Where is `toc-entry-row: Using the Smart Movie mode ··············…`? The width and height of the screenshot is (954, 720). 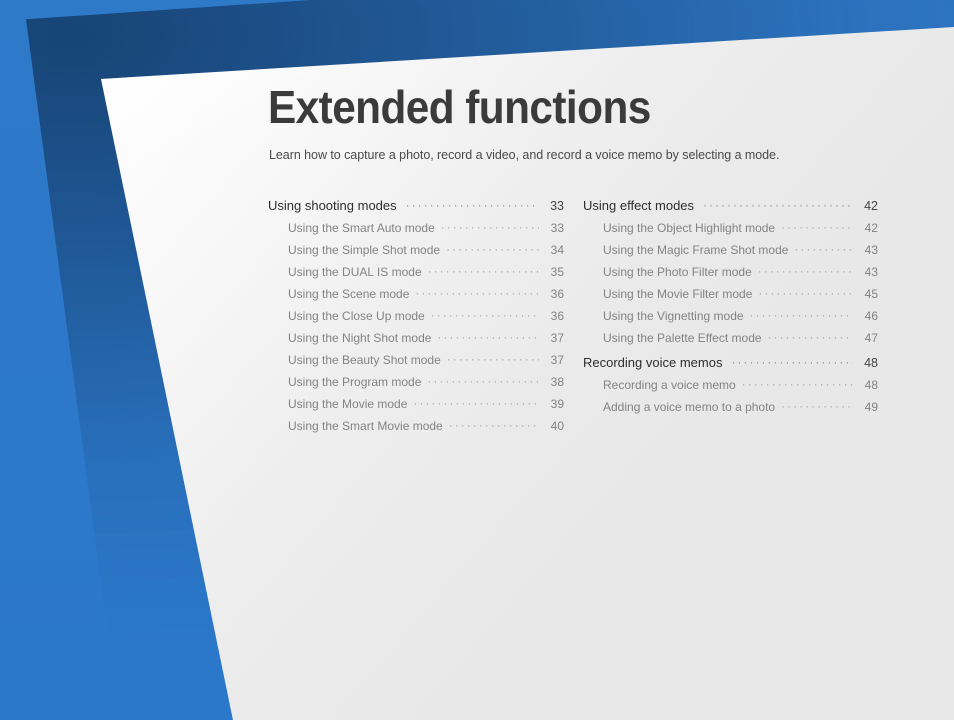
toc-entry-row: Using the Smart Movie mode ··············… is located at coordinates (416, 429).